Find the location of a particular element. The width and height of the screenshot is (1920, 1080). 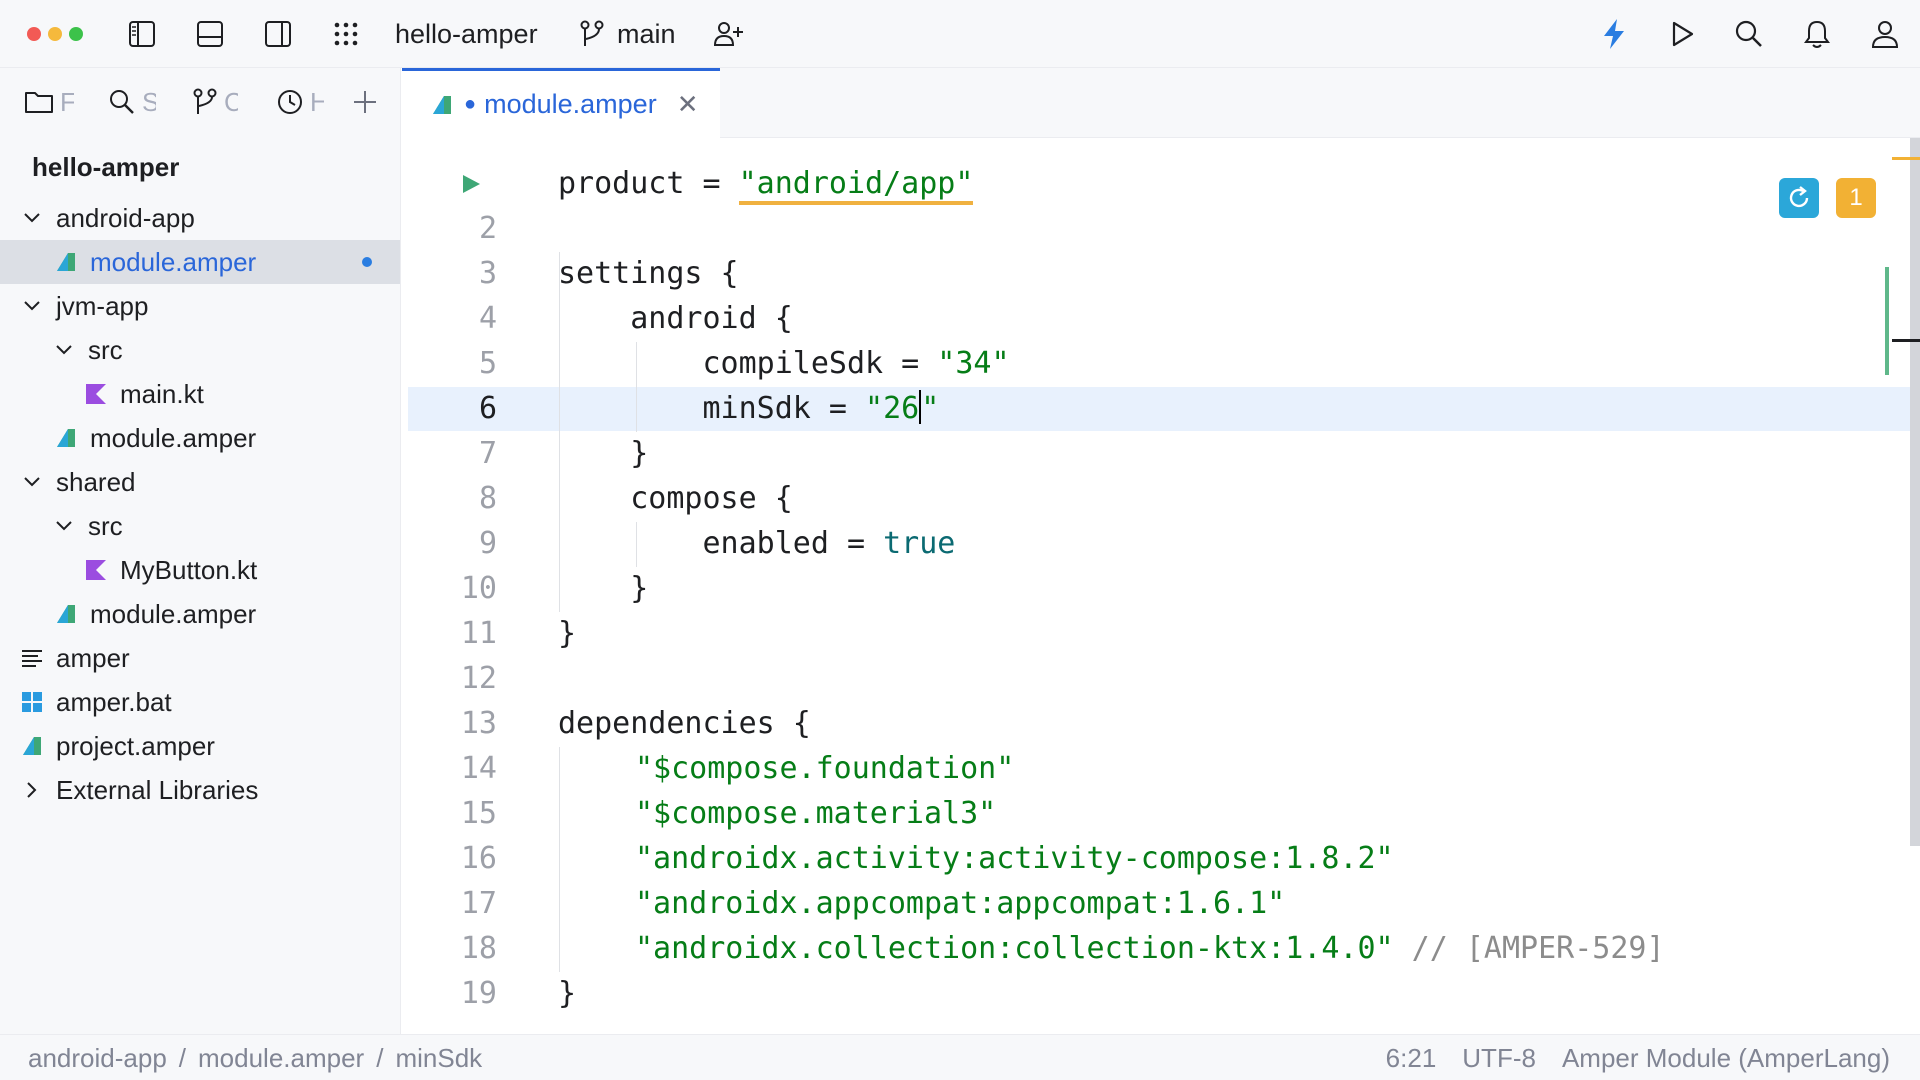

tab-commit: C is located at coordinates (215, 102).